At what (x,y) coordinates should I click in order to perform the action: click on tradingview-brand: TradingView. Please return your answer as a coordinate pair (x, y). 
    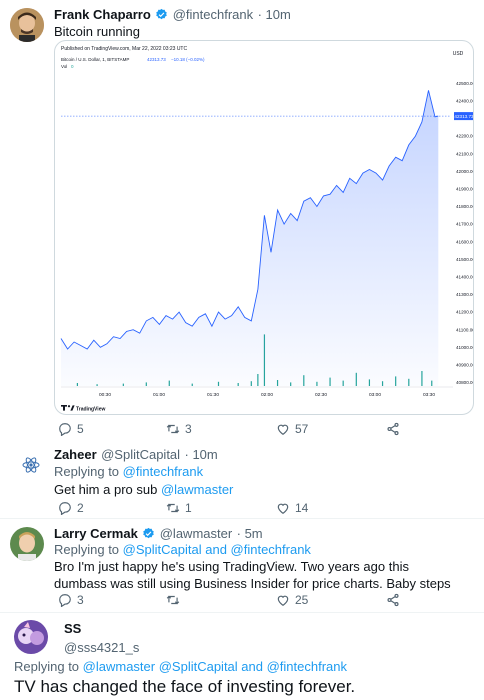
    Looking at the image, I should click on (90, 409).